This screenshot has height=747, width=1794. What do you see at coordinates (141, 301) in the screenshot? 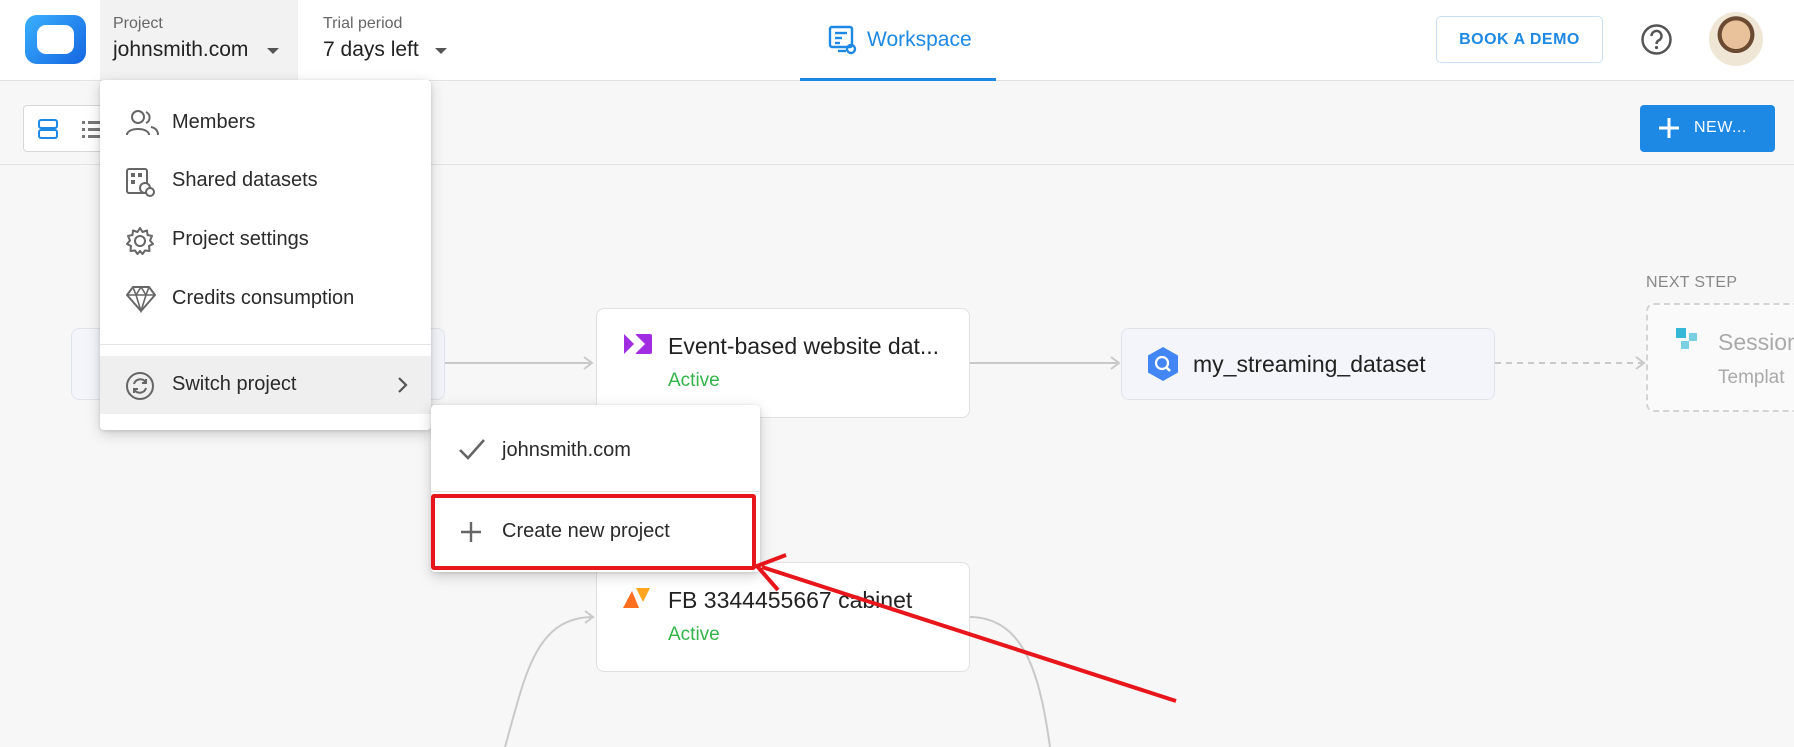
I see `diamond-icon` at bounding box center [141, 301].